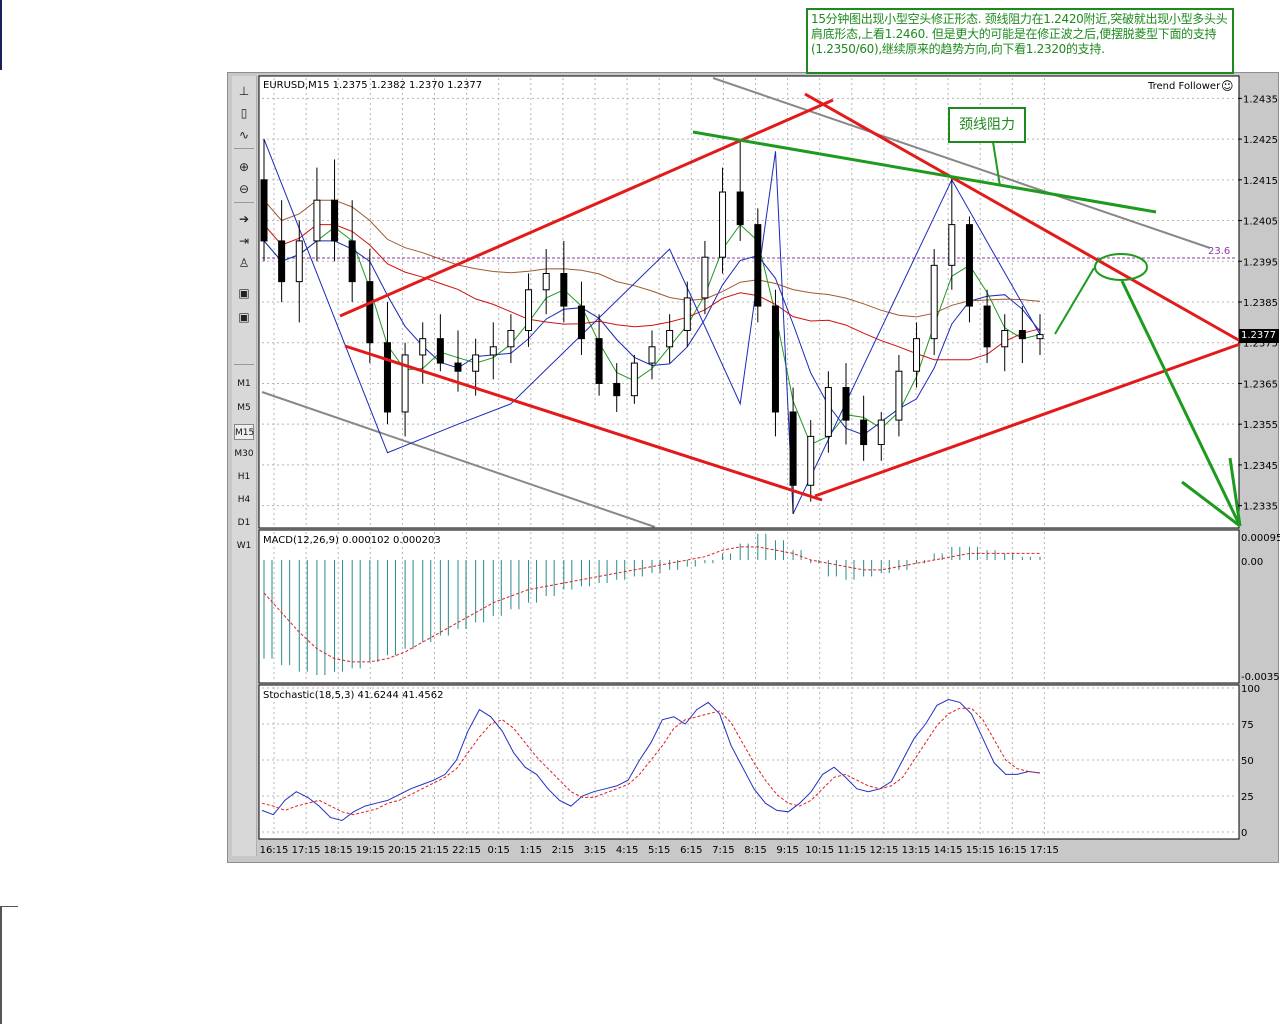 This screenshot has height=1024, width=1280. Describe the element at coordinates (1250, 689) in the screenshot. I see `stoch-tick-label: 100` at that location.